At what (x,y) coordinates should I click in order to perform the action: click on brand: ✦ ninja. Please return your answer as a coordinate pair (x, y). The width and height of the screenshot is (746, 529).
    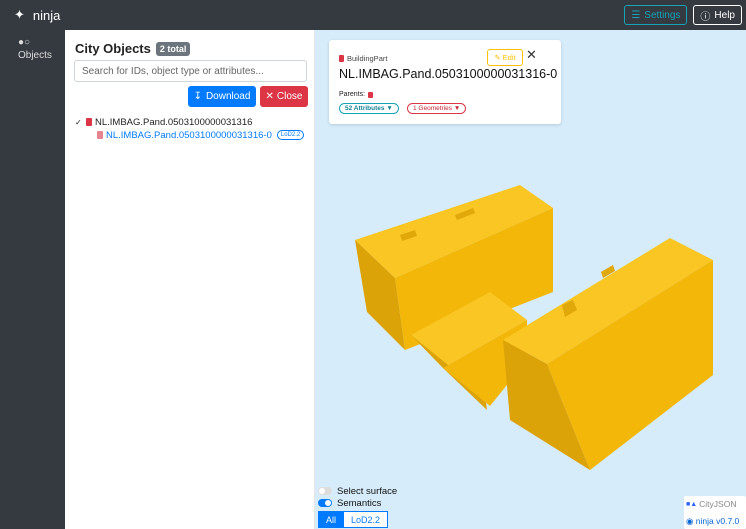
    Looking at the image, I should click on (30, 15).